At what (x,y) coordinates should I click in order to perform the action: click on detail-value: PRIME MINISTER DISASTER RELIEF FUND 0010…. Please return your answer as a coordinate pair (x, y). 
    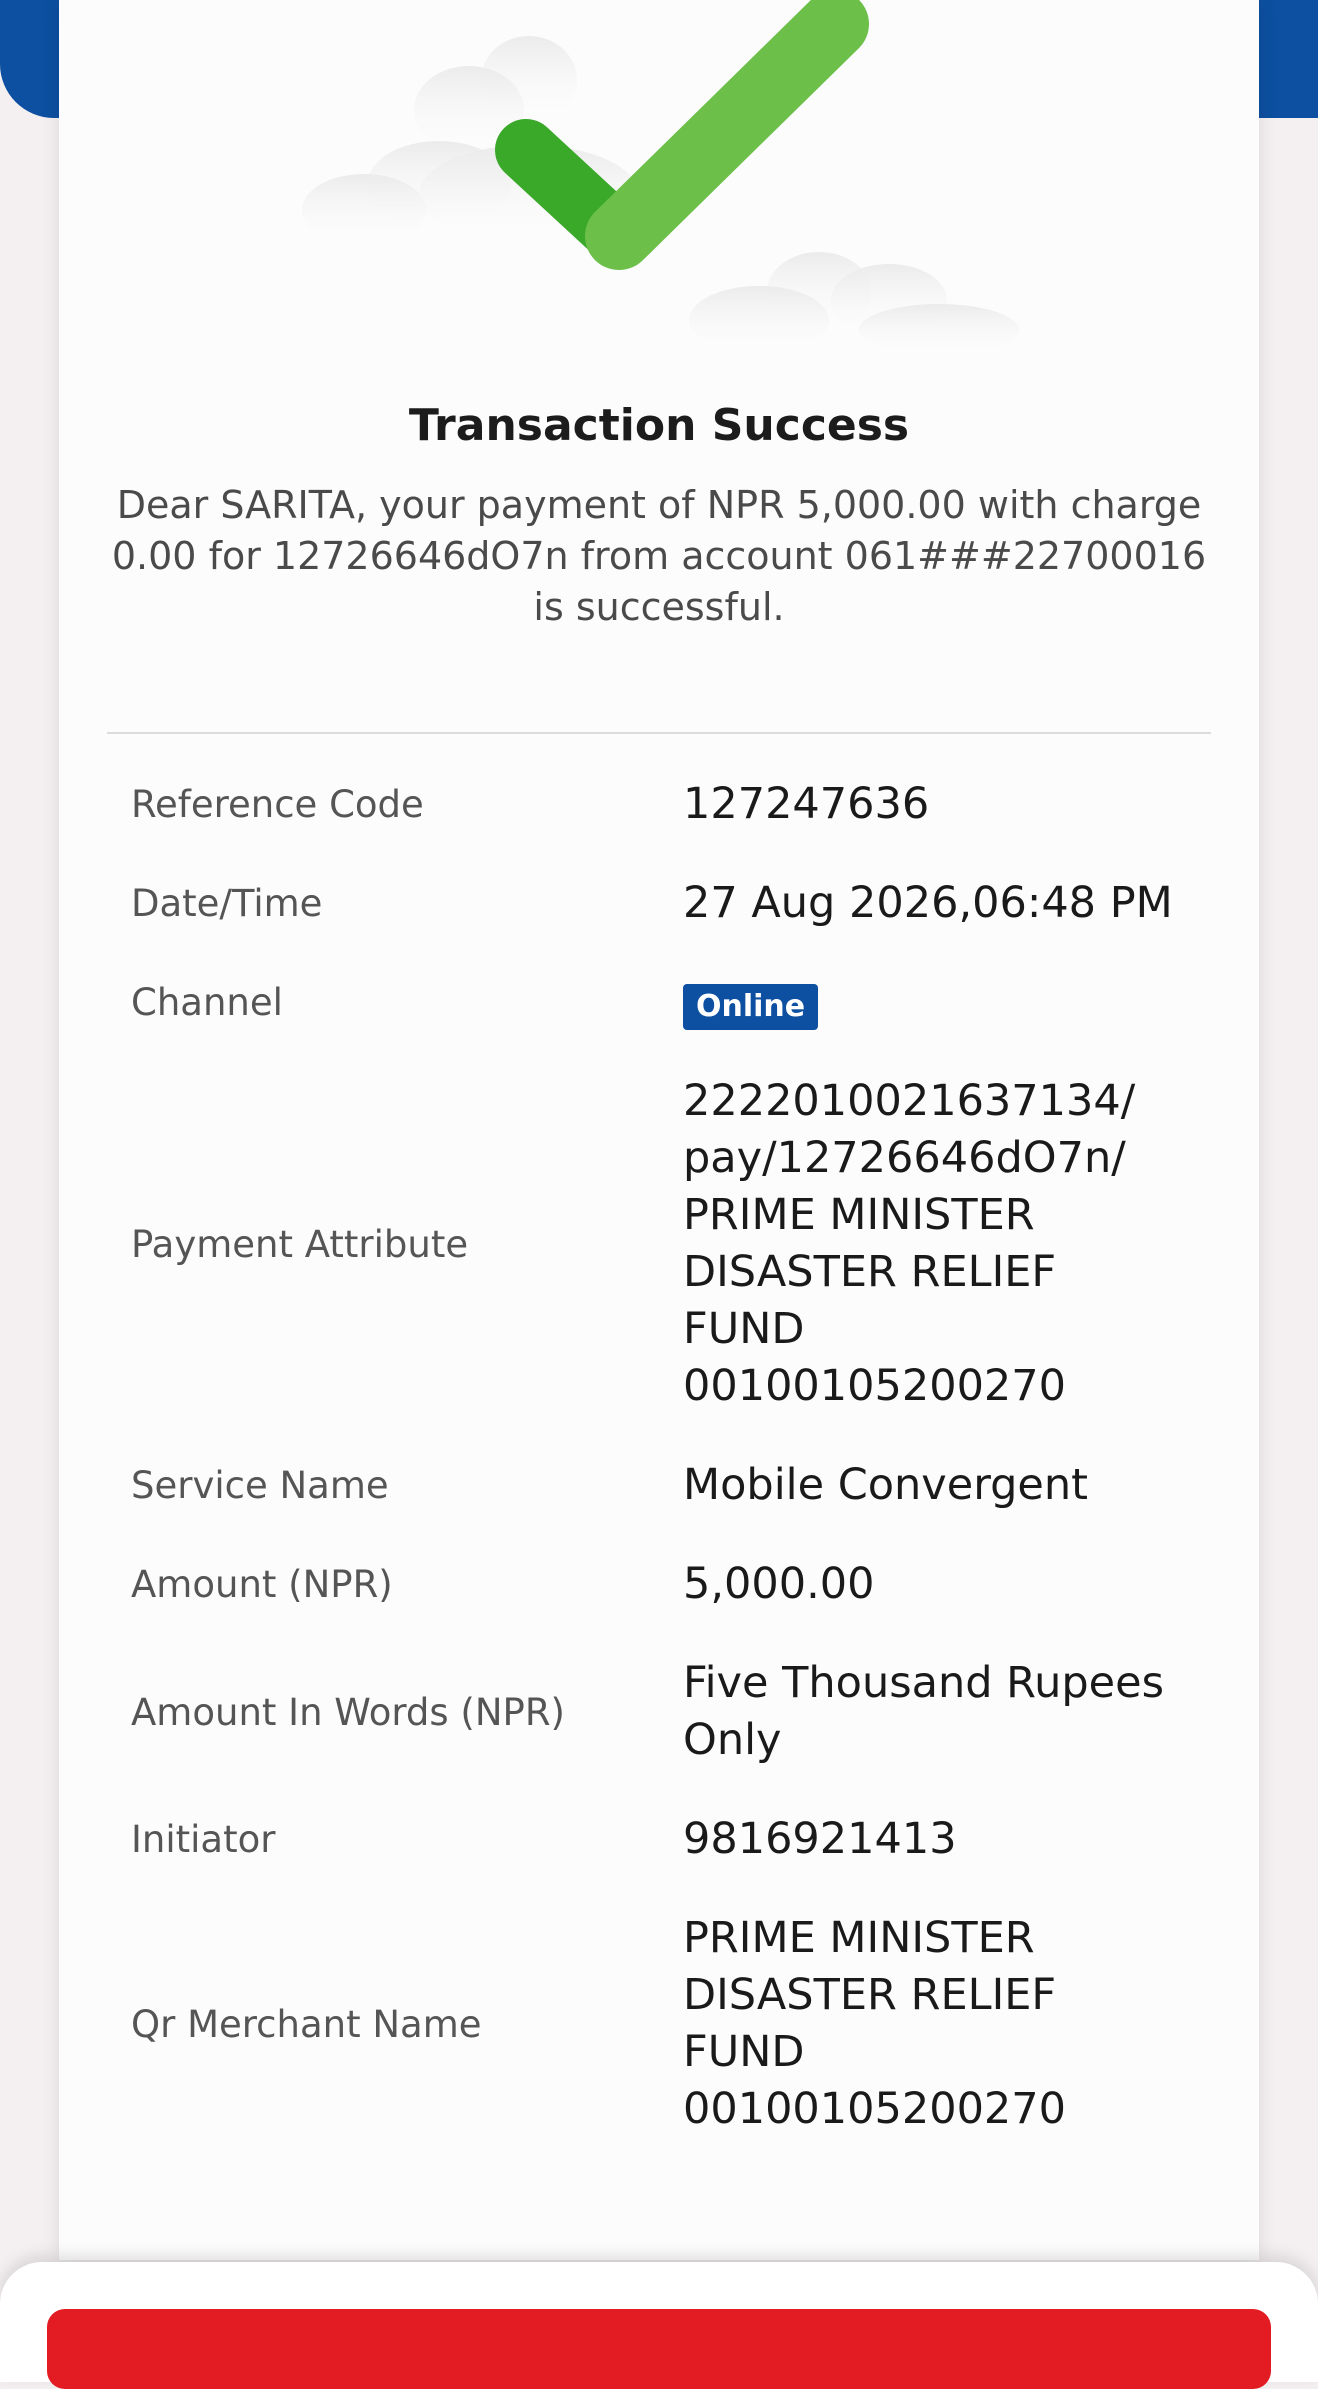
    Looking at the image, I should click on (875, 2023).